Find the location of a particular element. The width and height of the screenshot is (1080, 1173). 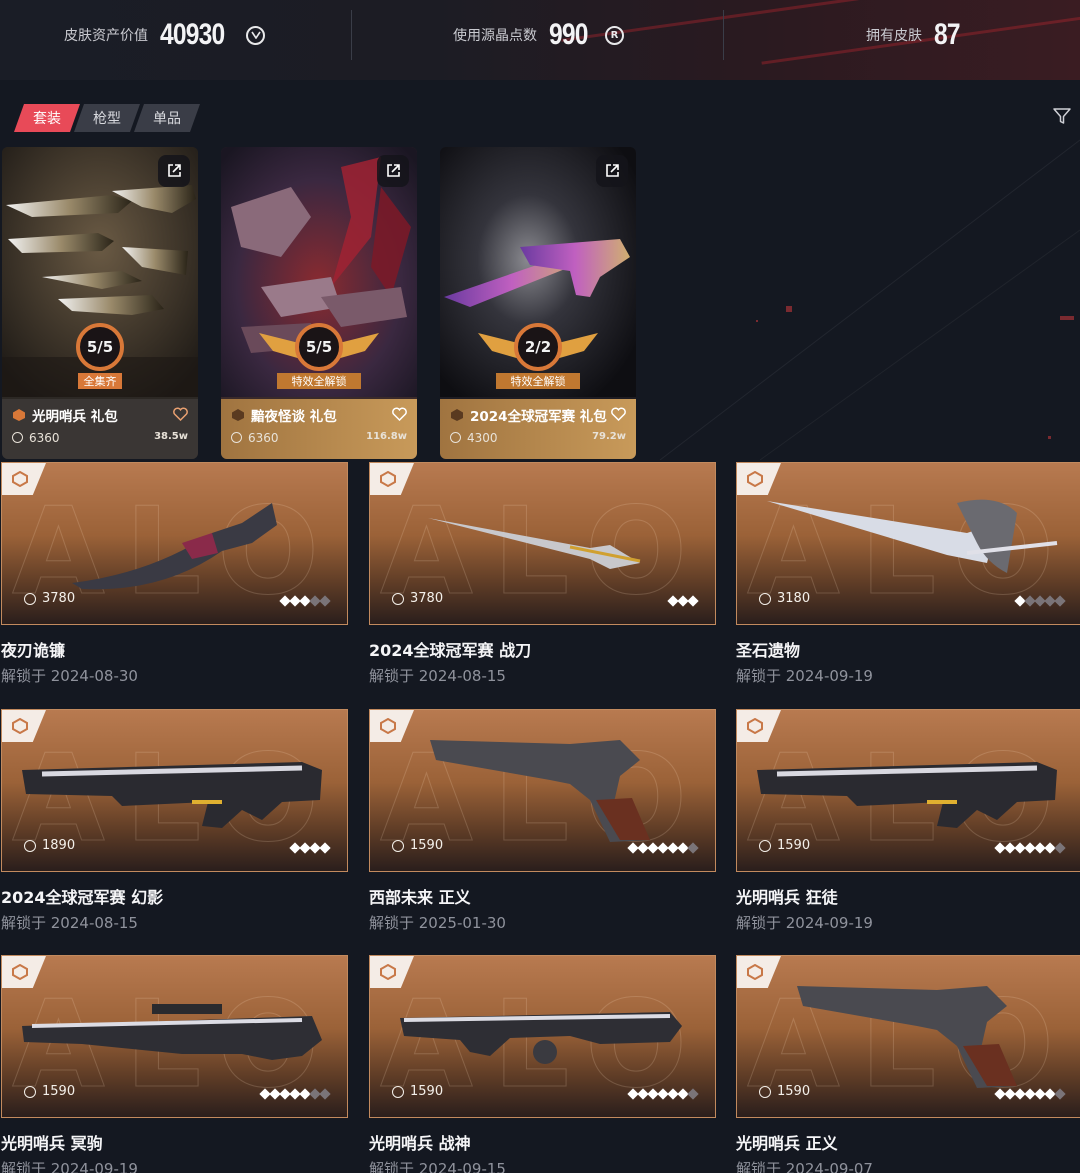

skin-name: 圣石遗物 is located at coordinates (768, 650).